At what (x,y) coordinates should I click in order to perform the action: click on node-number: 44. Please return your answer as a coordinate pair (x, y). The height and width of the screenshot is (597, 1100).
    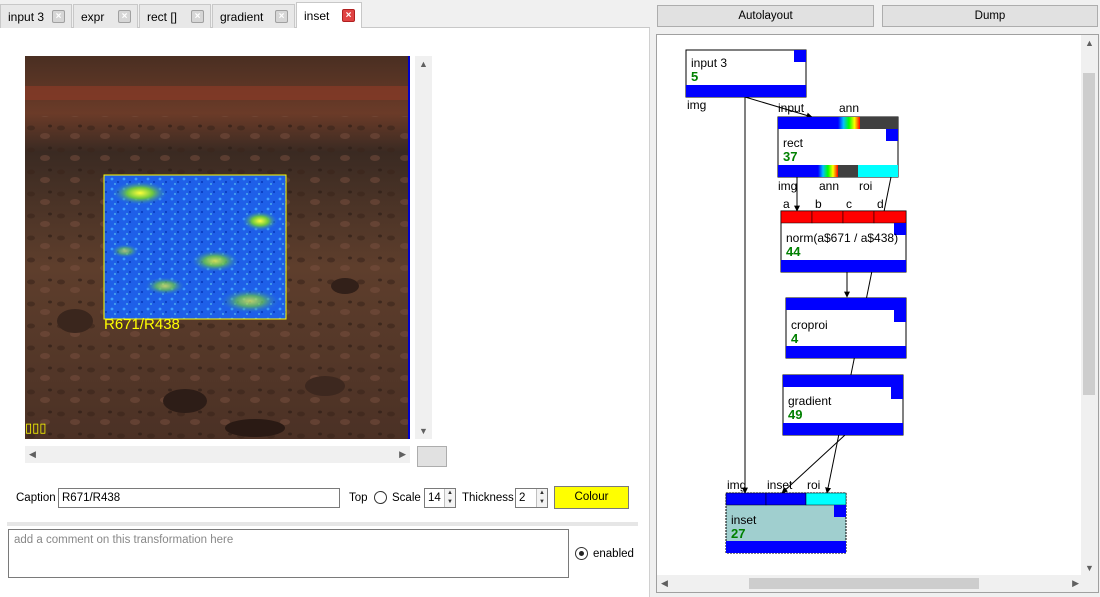
    Looking at the image, I should click on (793, 251).